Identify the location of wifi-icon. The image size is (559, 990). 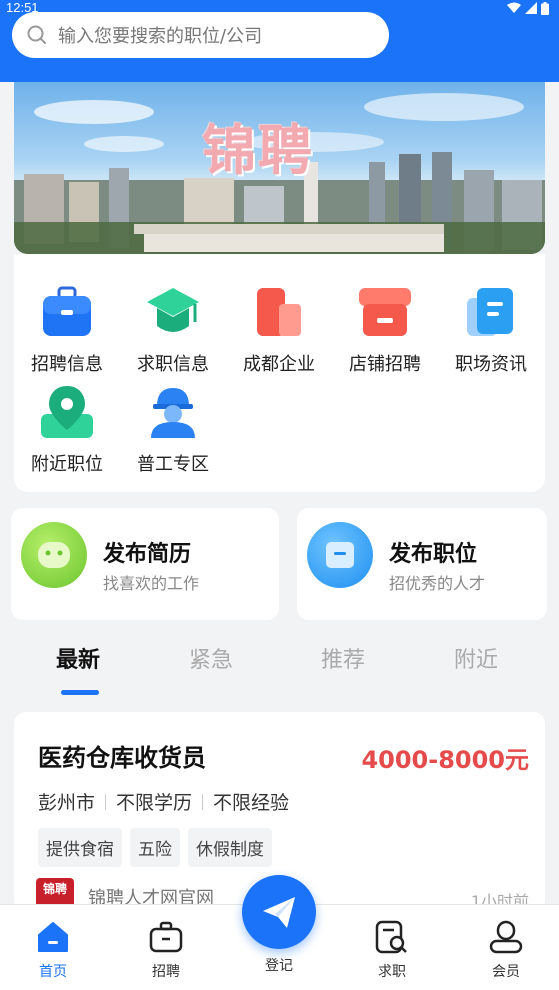
(514, 7).